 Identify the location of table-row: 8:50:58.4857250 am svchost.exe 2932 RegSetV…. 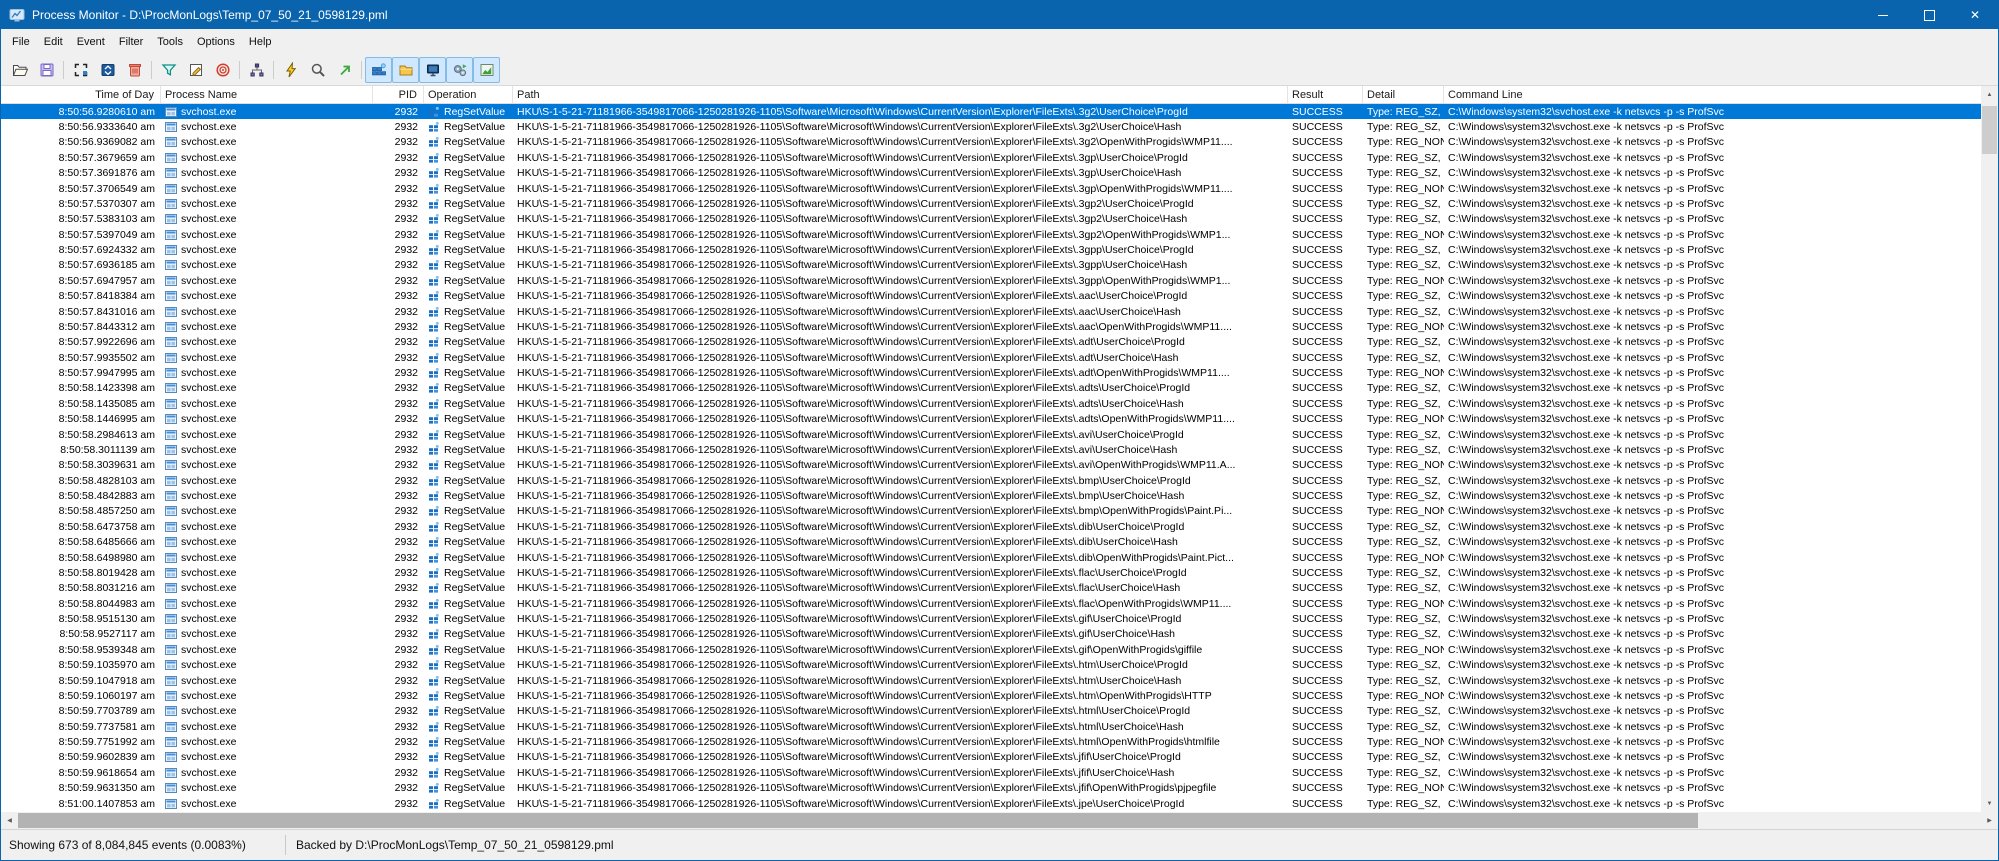
(992, 511).